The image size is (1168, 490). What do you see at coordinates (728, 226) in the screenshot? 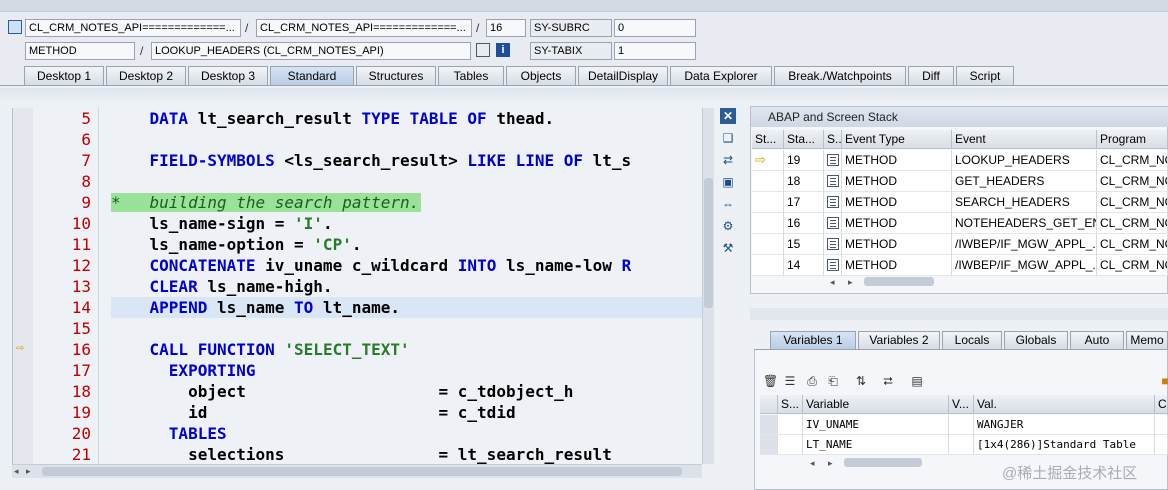
I see `services-icon: ⚙` at bounding box center [728, 226].